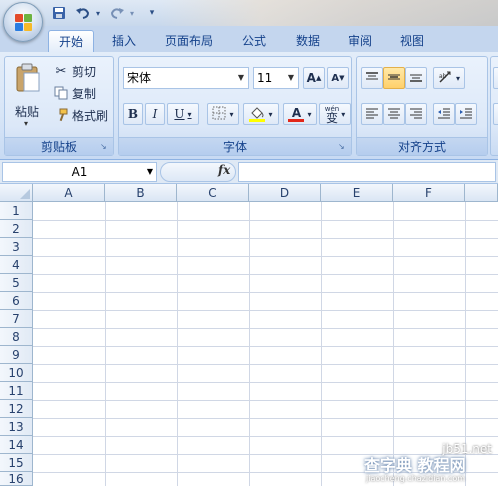 This screenshot has height=486, width=498. Describe the element at coordinates (84, 71) in the screenshot. I see `cut-label: 剪切` at that location.